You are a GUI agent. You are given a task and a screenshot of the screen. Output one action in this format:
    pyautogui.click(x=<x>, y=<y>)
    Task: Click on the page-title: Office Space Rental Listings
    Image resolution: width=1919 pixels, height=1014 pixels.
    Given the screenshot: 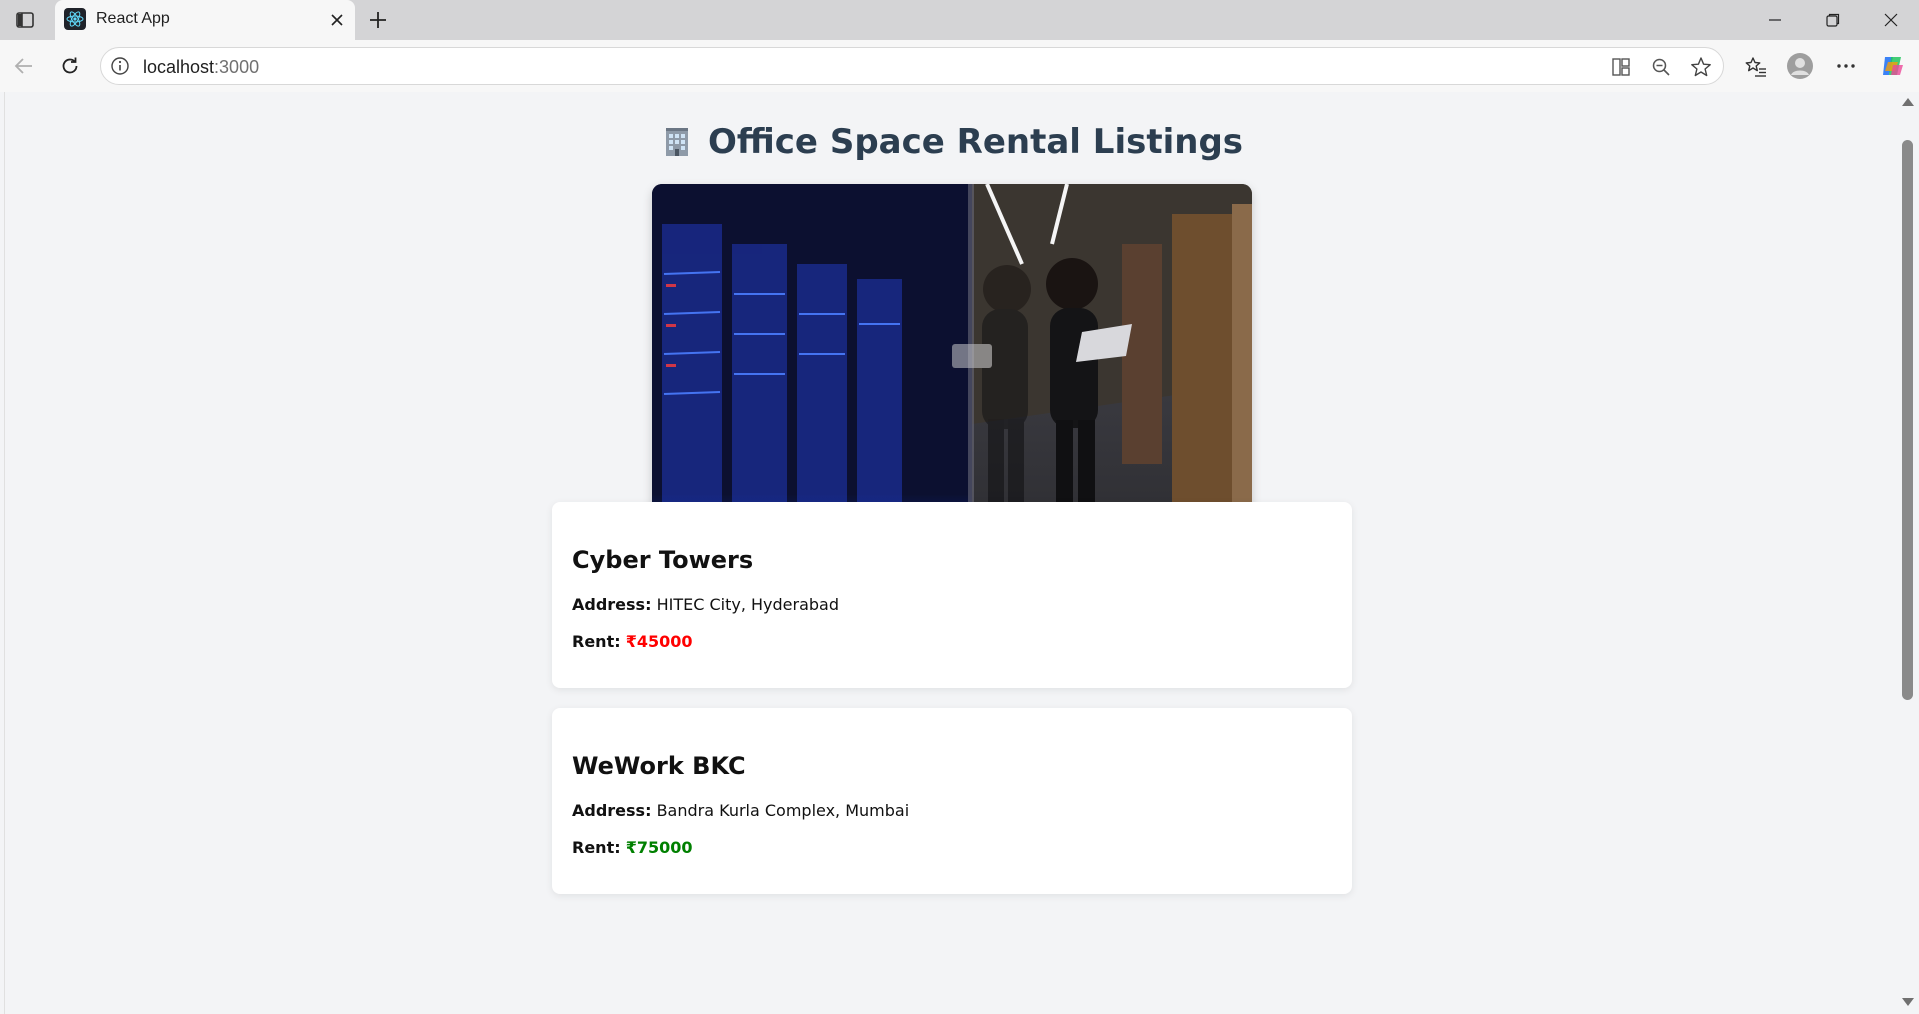 What is the action you would take?
    pyautogui.click(x=951, y=142)
    